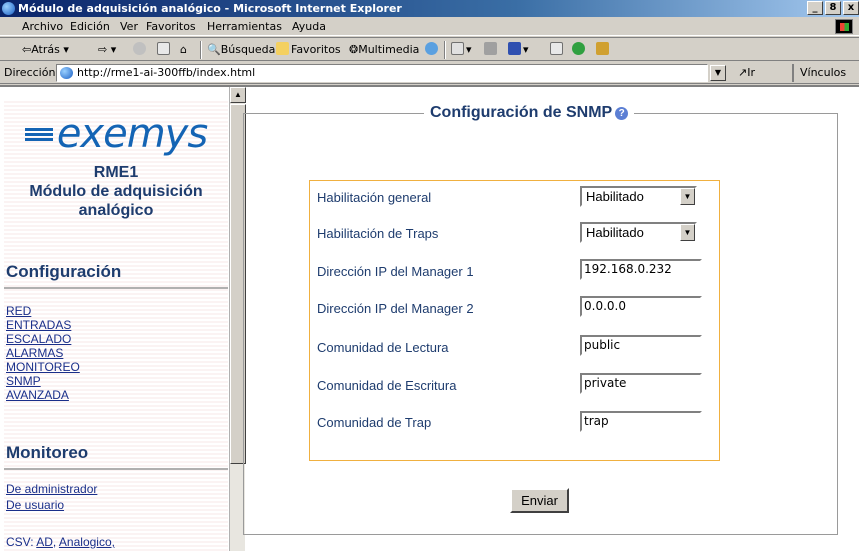  I want to click on refresh-button, so click(164, 50).